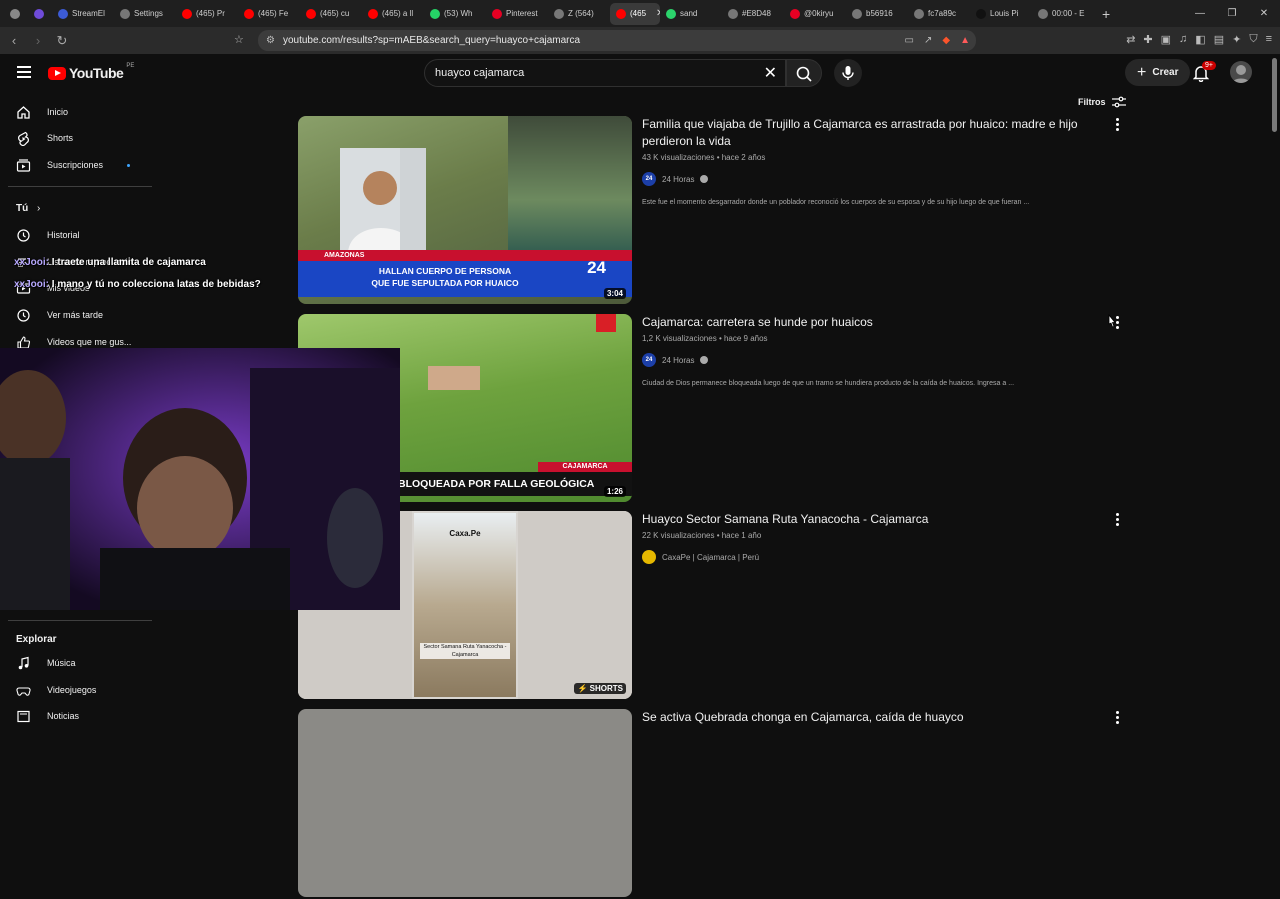  Describe the element at coordinates (965, 40) in the screenshot. I see `rewards-icon: ▲` at that location.